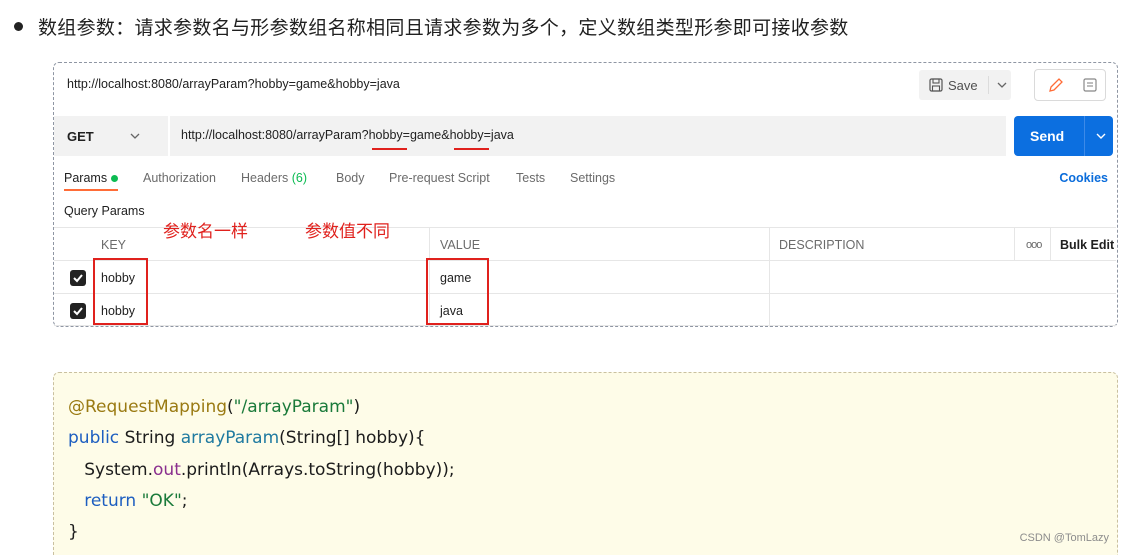 The image size is (1125, 555). I want to click on code-keyword: return, so click(105, 501).